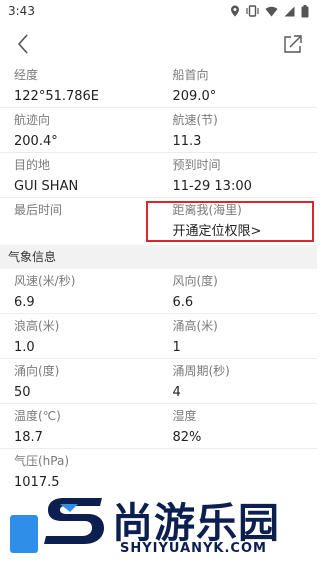 This screenshot has width=320, height=563. I want to click on info-label: 航迹向, so click(32, 120).